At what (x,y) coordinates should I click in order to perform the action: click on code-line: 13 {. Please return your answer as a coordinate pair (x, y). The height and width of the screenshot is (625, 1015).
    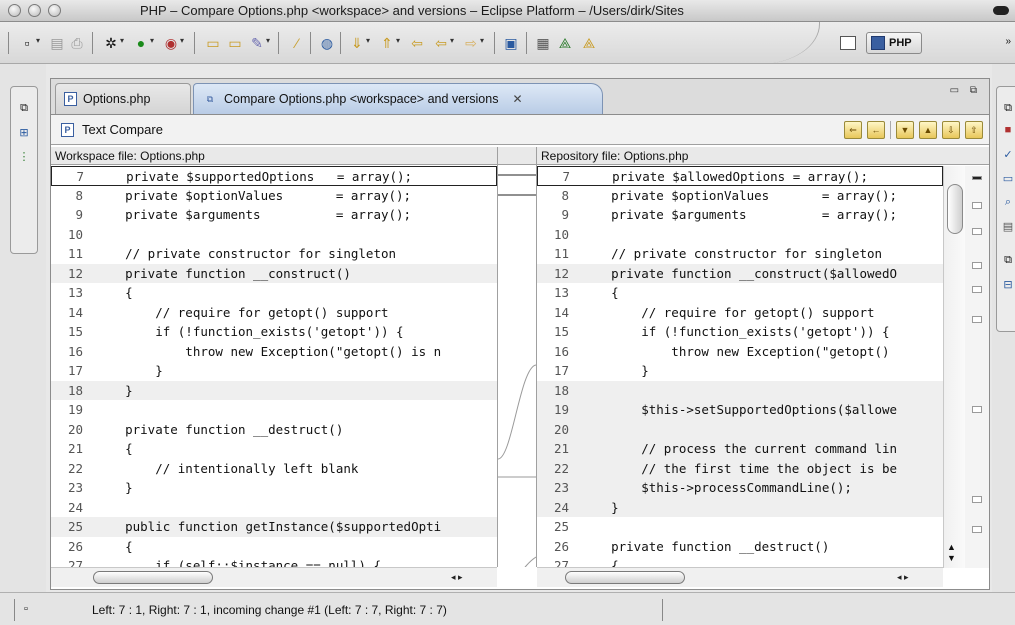
    Looking at the image, I should click on (274, 293).